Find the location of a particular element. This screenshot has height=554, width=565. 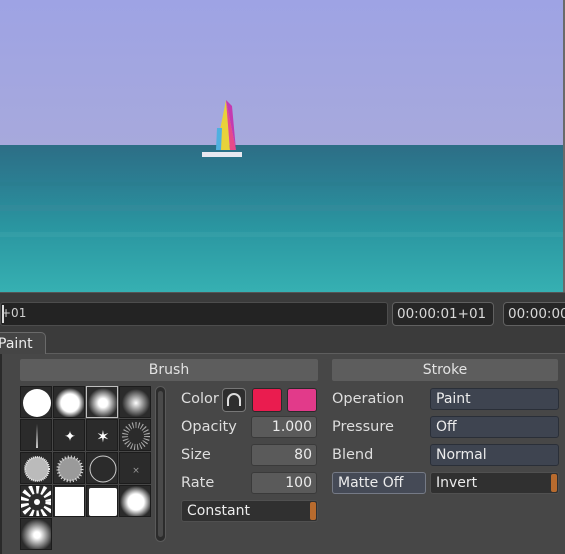

invert-value: Invert is located at coordinates (457, 483).